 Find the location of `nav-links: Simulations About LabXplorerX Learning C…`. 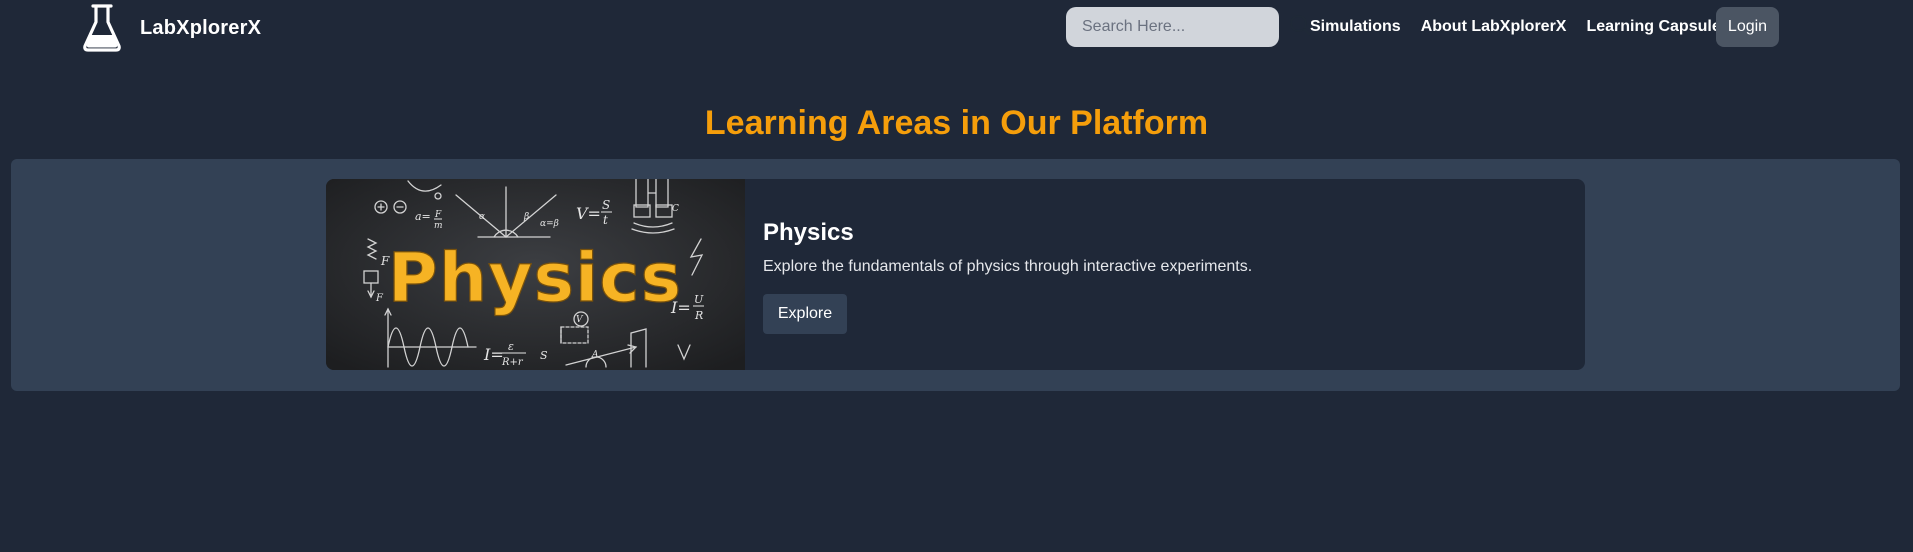

nav-links: Simulations About LabXplorerX Learning C… is located at coordinates (1520, 27).